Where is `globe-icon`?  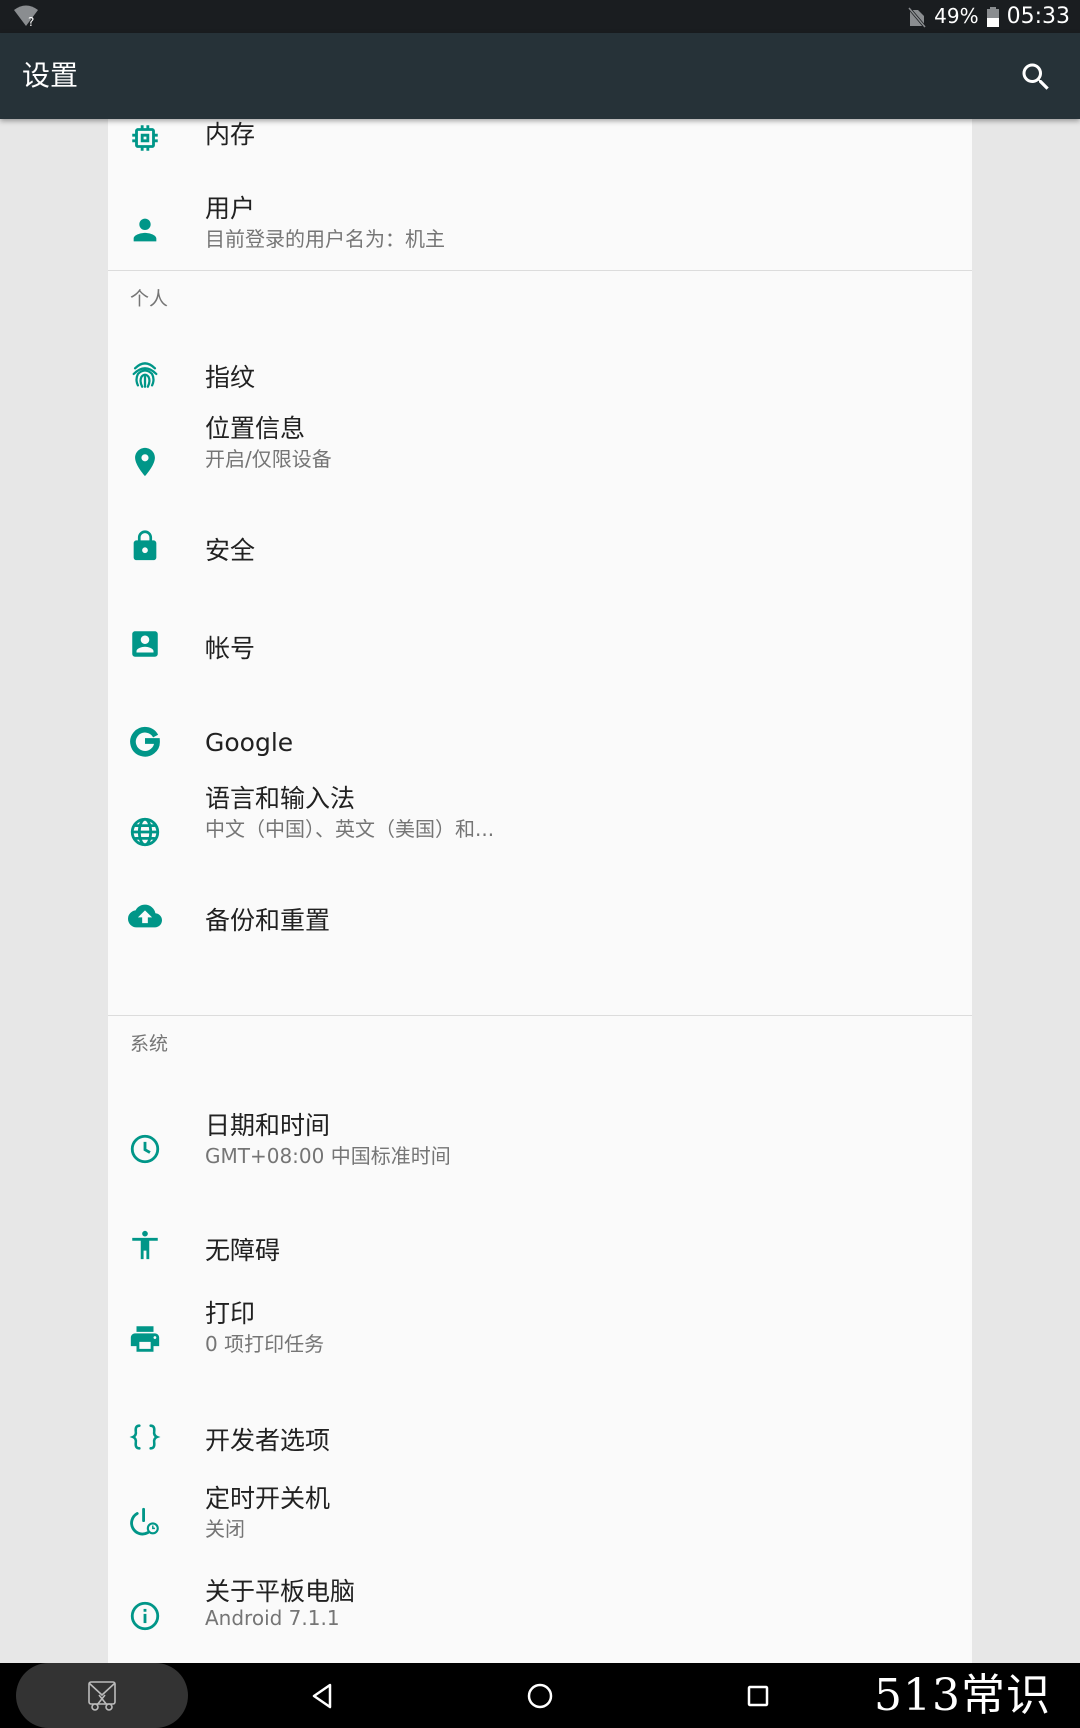 globe-icon is located at coordinates (145, 832).